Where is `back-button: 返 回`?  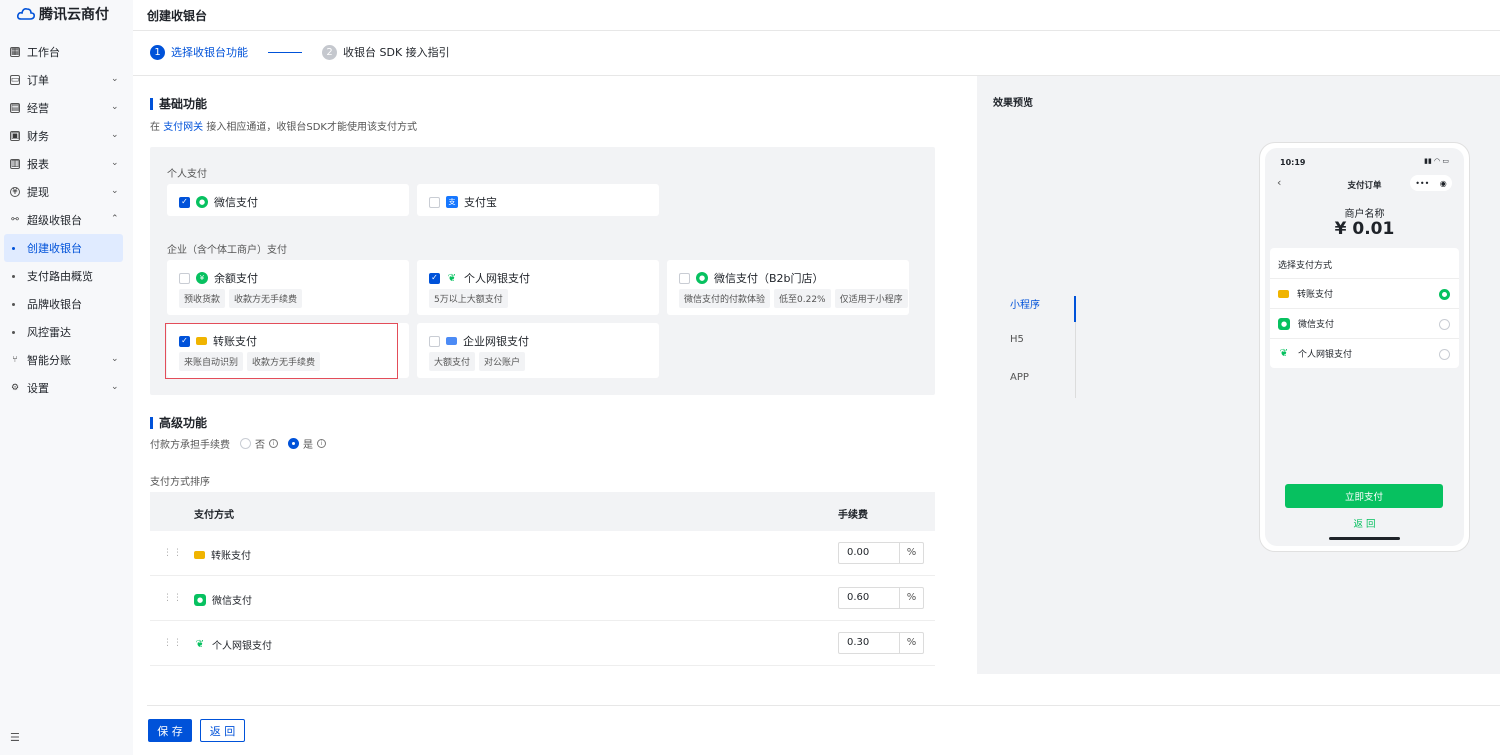 back-button: 返 回 is located at coordinates (222, 730).